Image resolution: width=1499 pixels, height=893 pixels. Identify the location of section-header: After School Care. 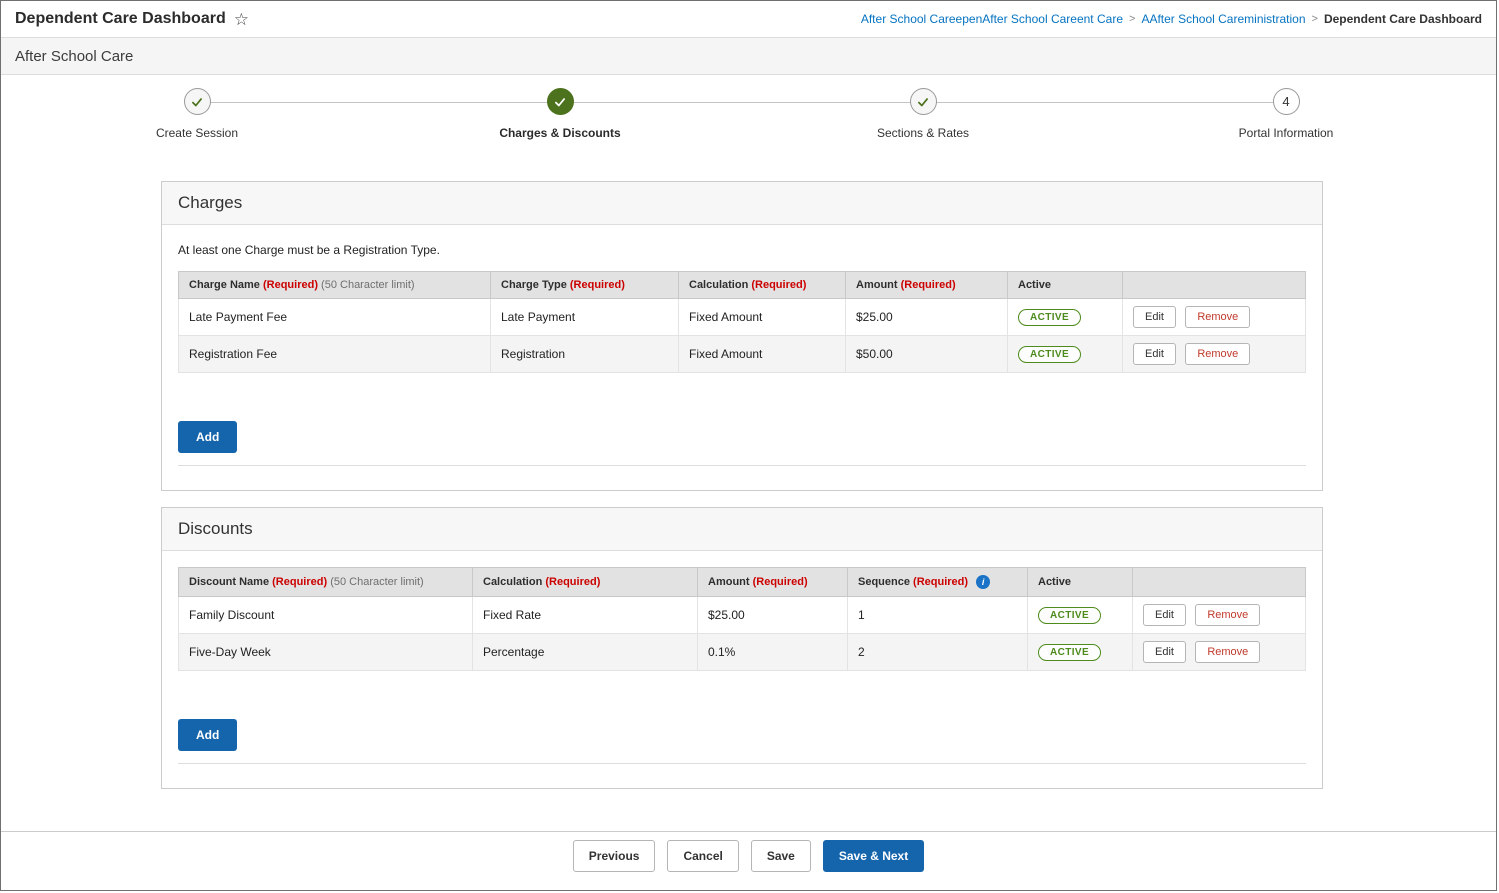
(748, 56).